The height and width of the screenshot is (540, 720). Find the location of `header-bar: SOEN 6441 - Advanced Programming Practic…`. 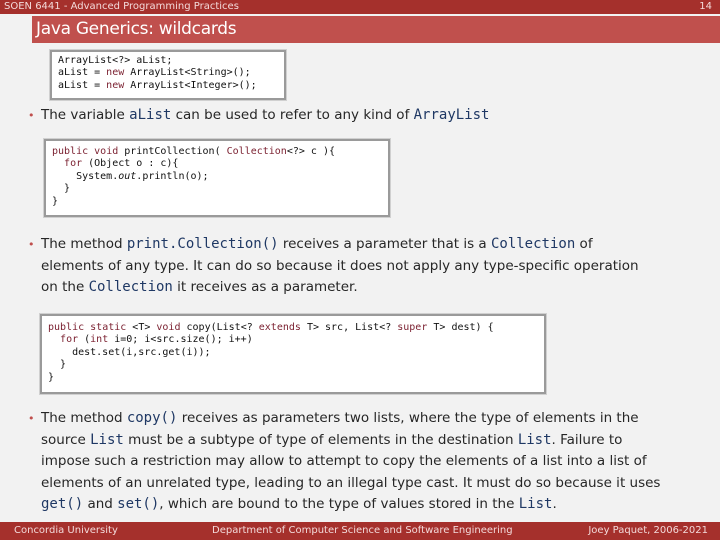

header-bar: SOEN 6441 - Advanced Programming Practic… is located at coordinates (360, 7).